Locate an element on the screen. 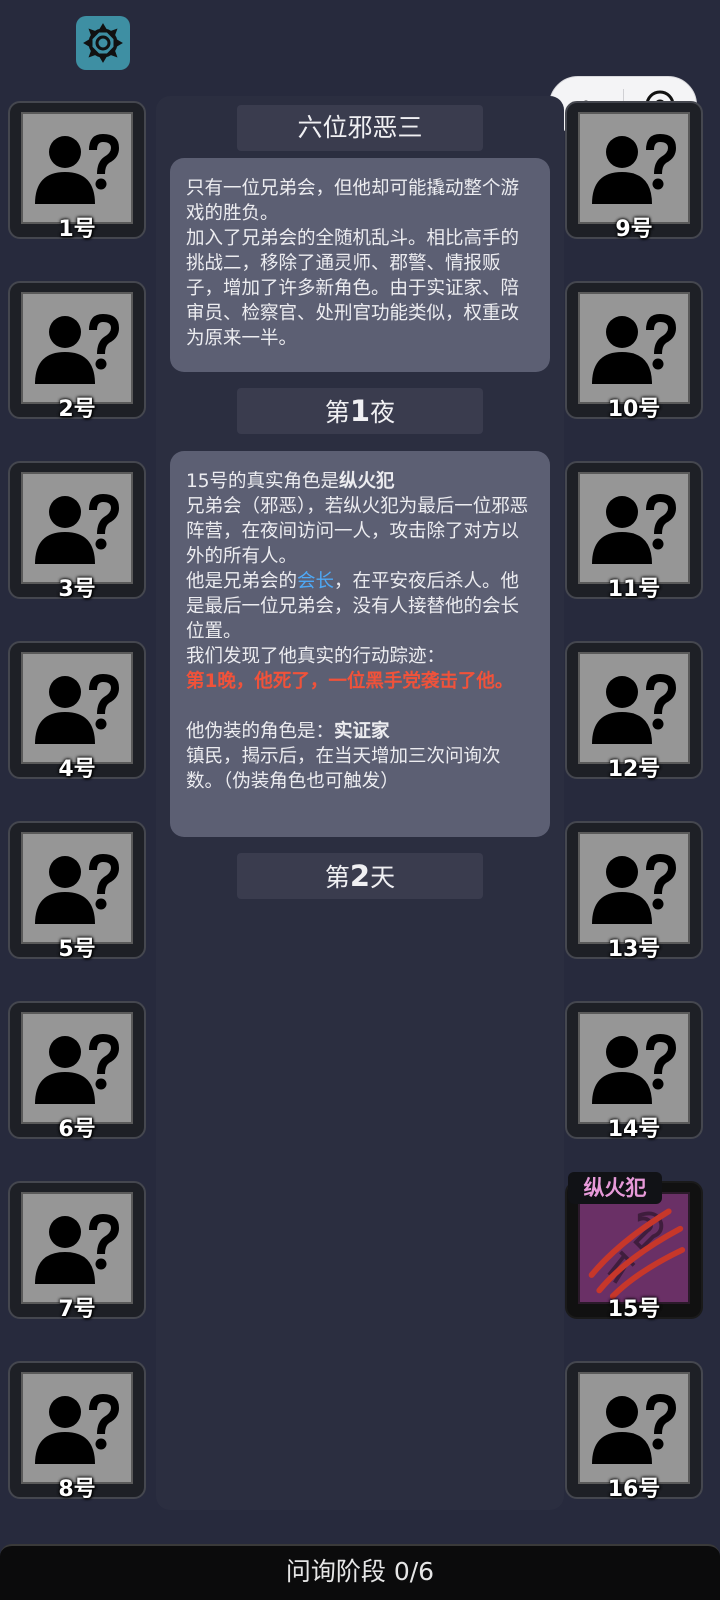  day-suffix: 天 is located at coordinates (383, 877).